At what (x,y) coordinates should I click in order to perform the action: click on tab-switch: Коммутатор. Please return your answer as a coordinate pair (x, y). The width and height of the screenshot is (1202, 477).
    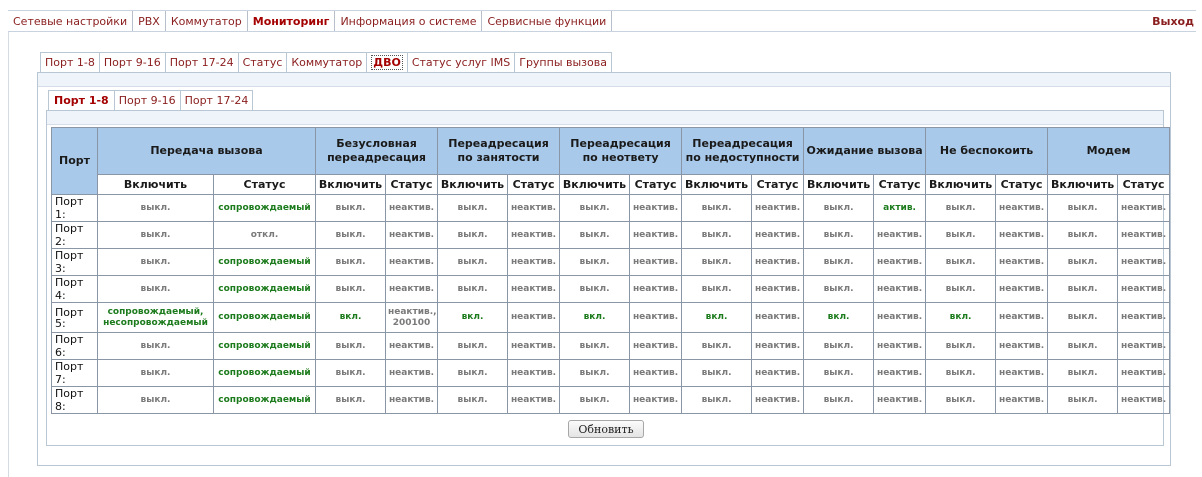
    Looking at the image, I should click on (327, 62).